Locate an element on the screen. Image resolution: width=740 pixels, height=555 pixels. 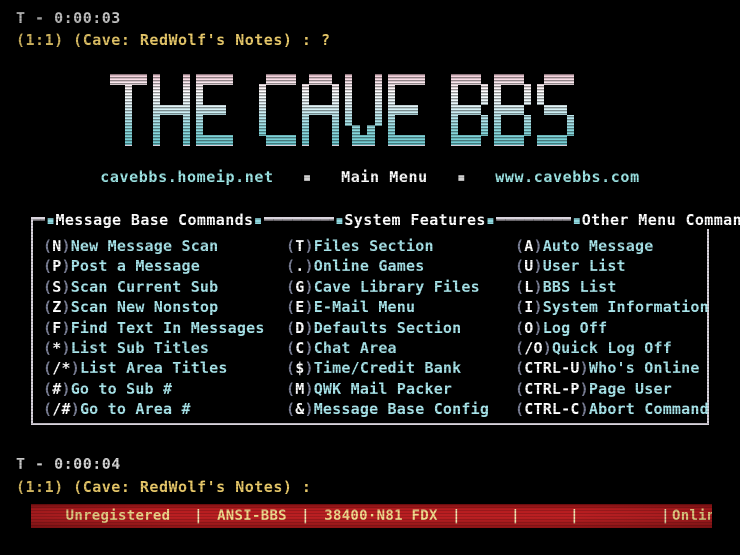
menu-item-label: Find Text In Messages is located at coordinates (167, 327).